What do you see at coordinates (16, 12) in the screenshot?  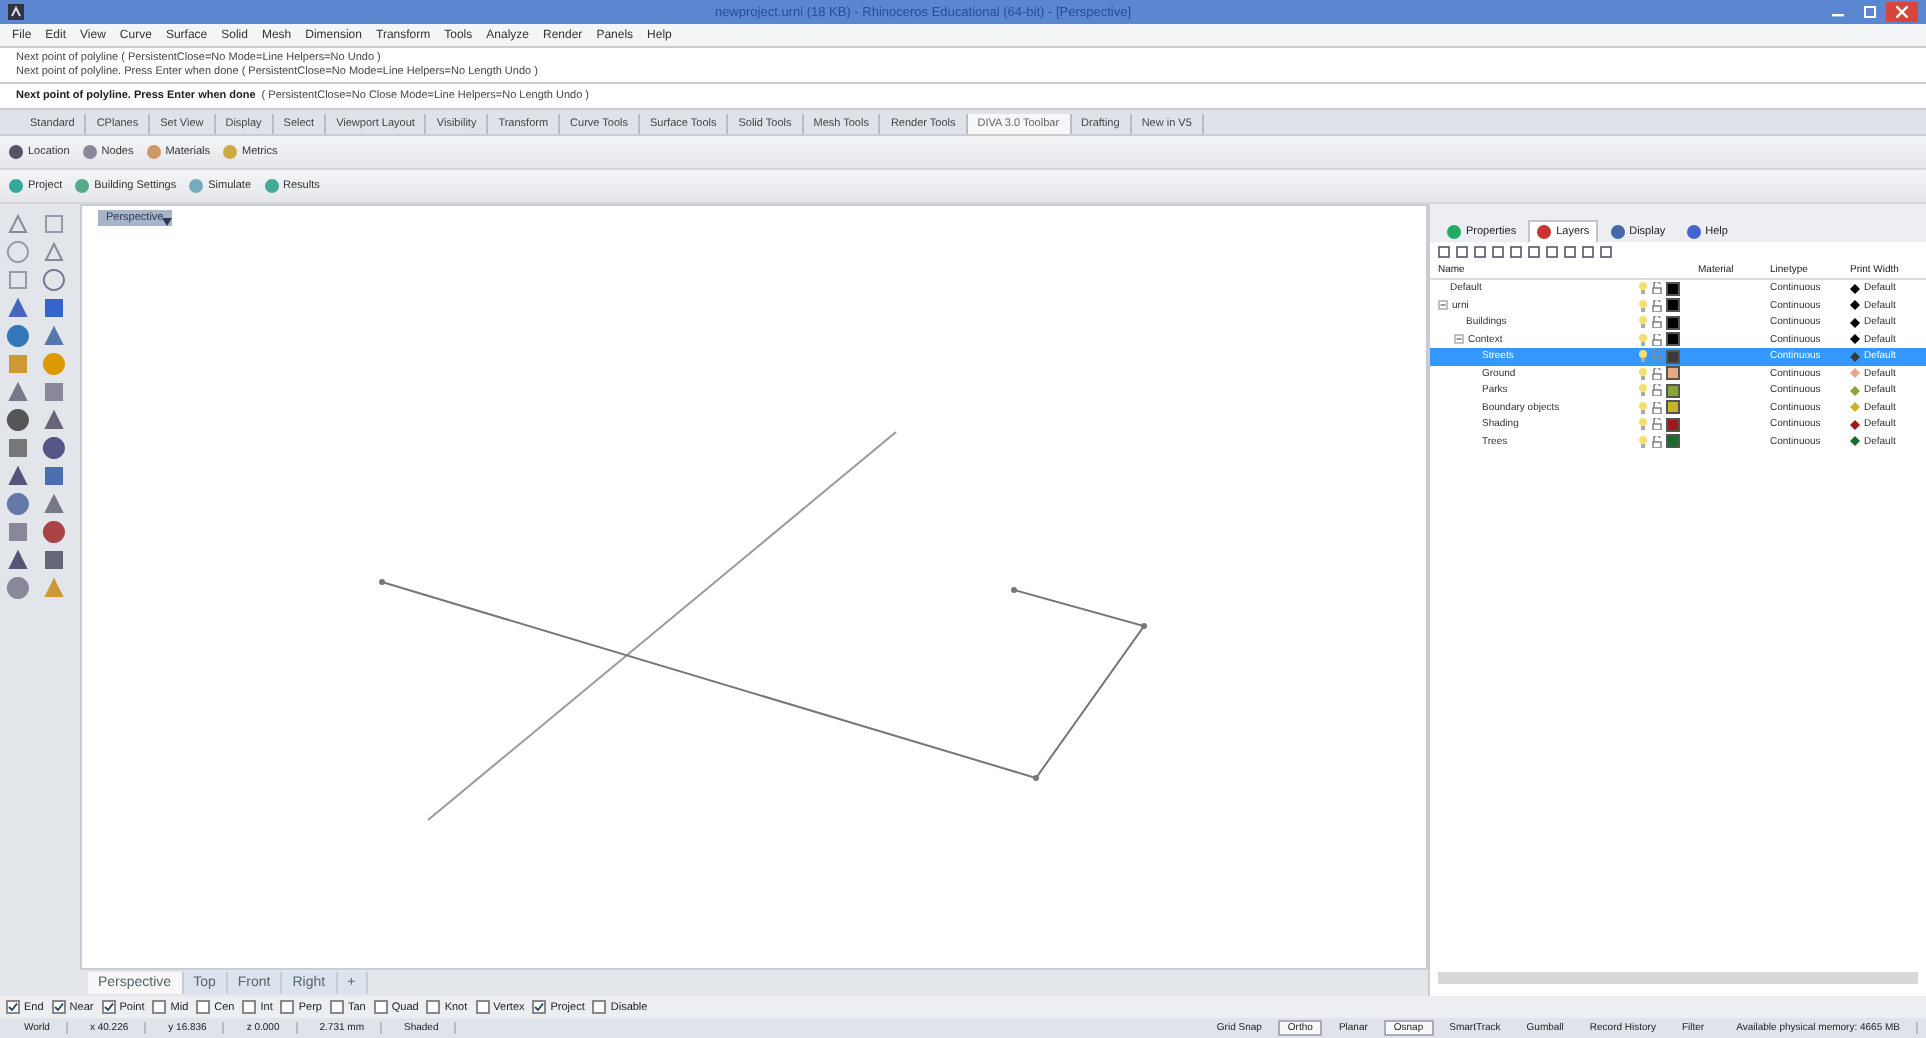 I see `app-icon` at bounding box center [16, 12].